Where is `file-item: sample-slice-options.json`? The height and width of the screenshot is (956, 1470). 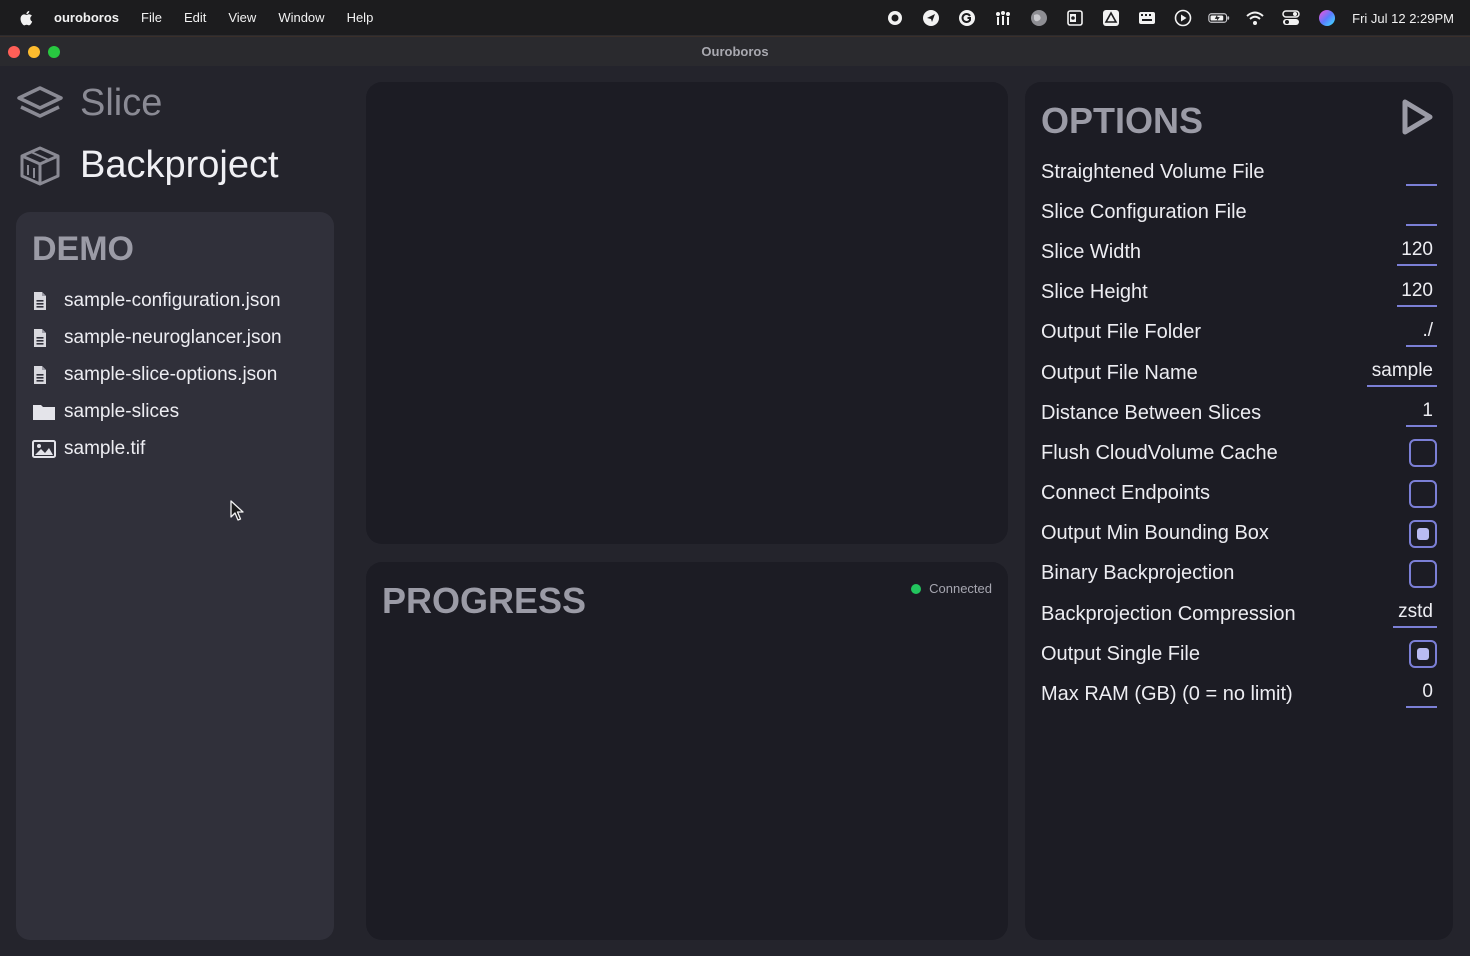 file-item: sample-slice-options.json is located at coordinates (157, 374).